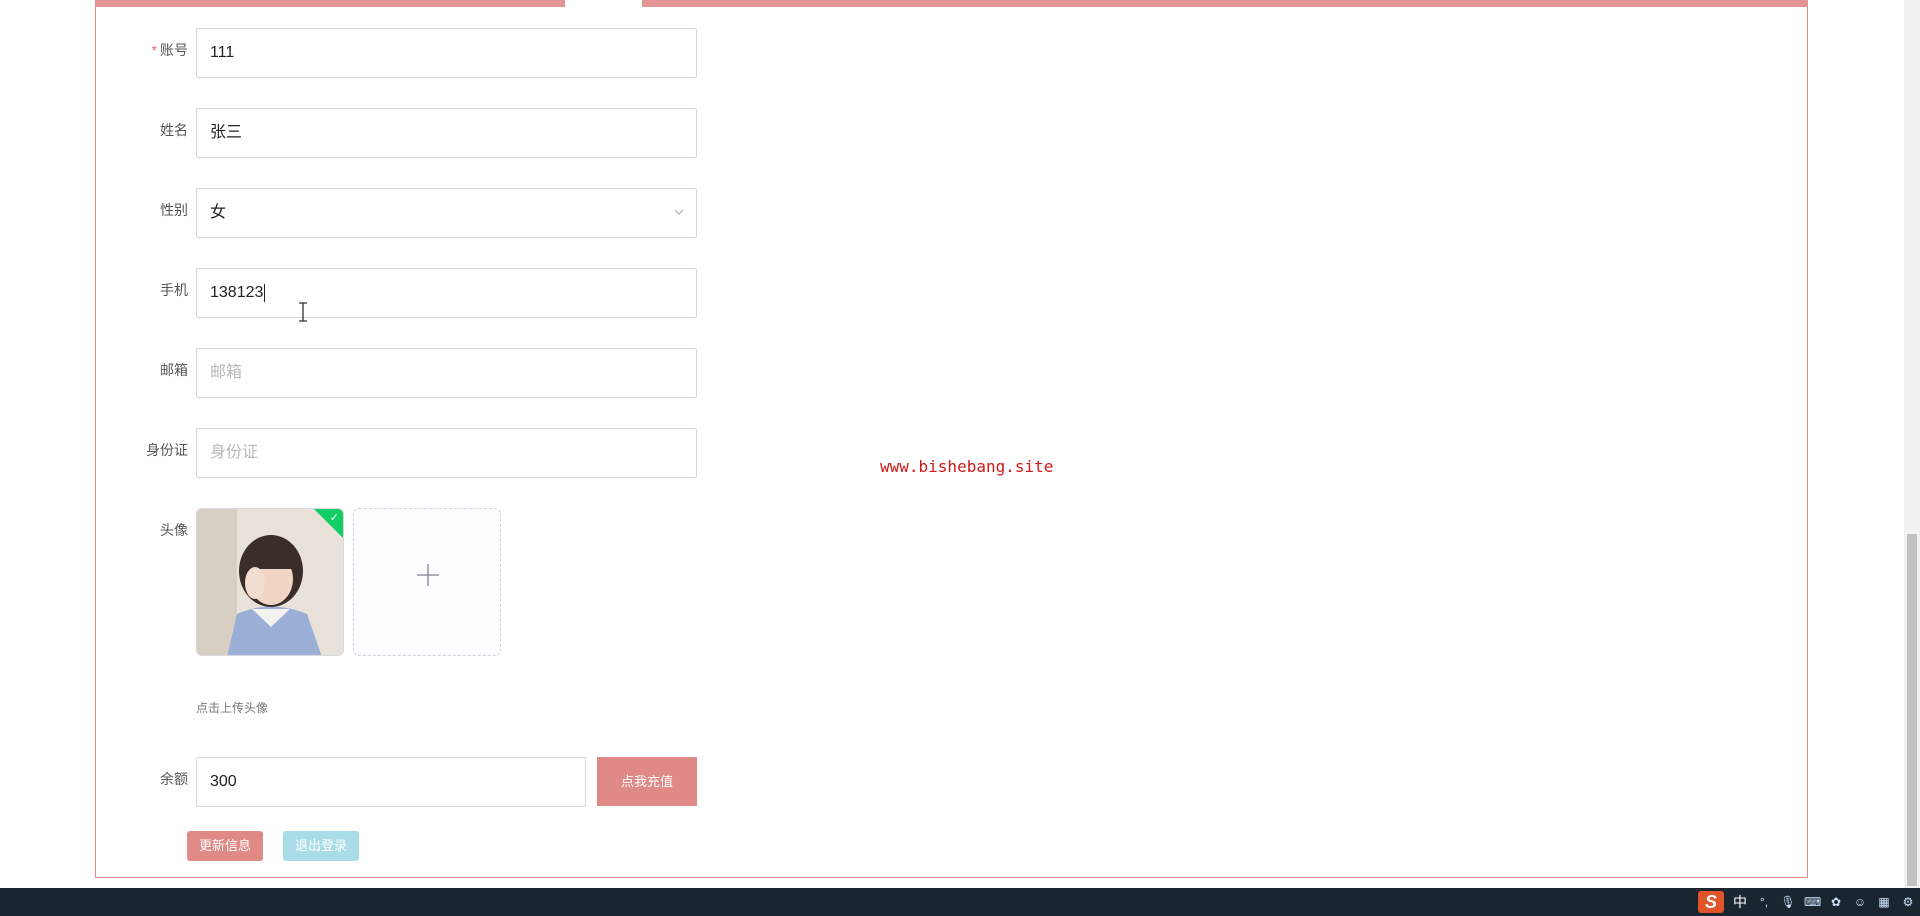  I want to click on avatar-uploader, so click(427, 582).